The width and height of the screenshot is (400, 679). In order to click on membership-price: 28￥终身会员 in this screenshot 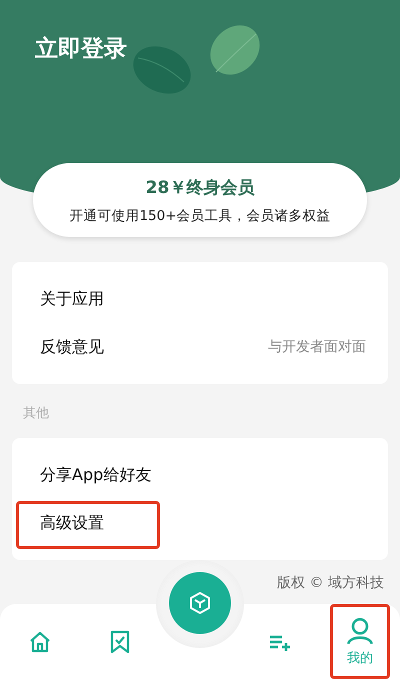, I will do `click(200, 187)`.